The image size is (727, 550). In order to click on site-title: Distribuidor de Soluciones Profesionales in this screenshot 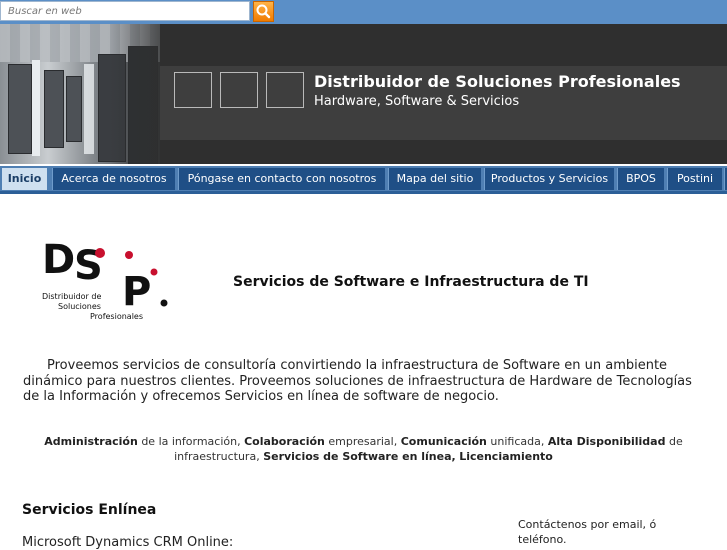, I will do `click(497, 81)`.